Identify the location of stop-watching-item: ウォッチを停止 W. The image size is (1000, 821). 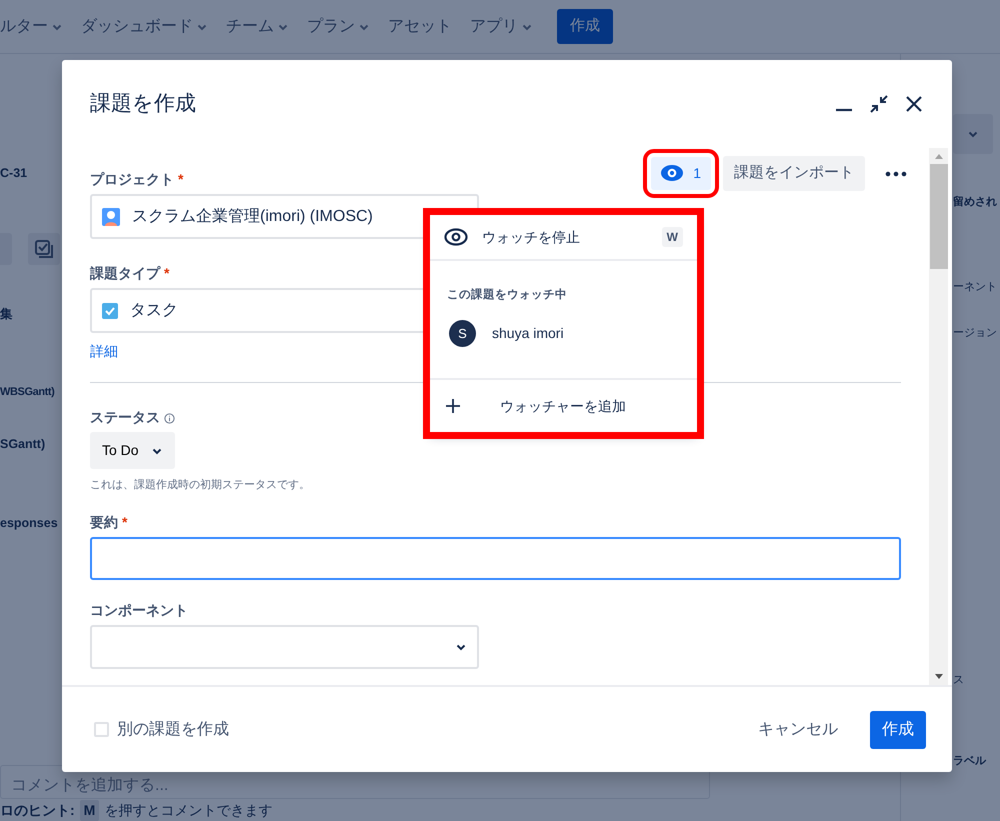
(563, 238).